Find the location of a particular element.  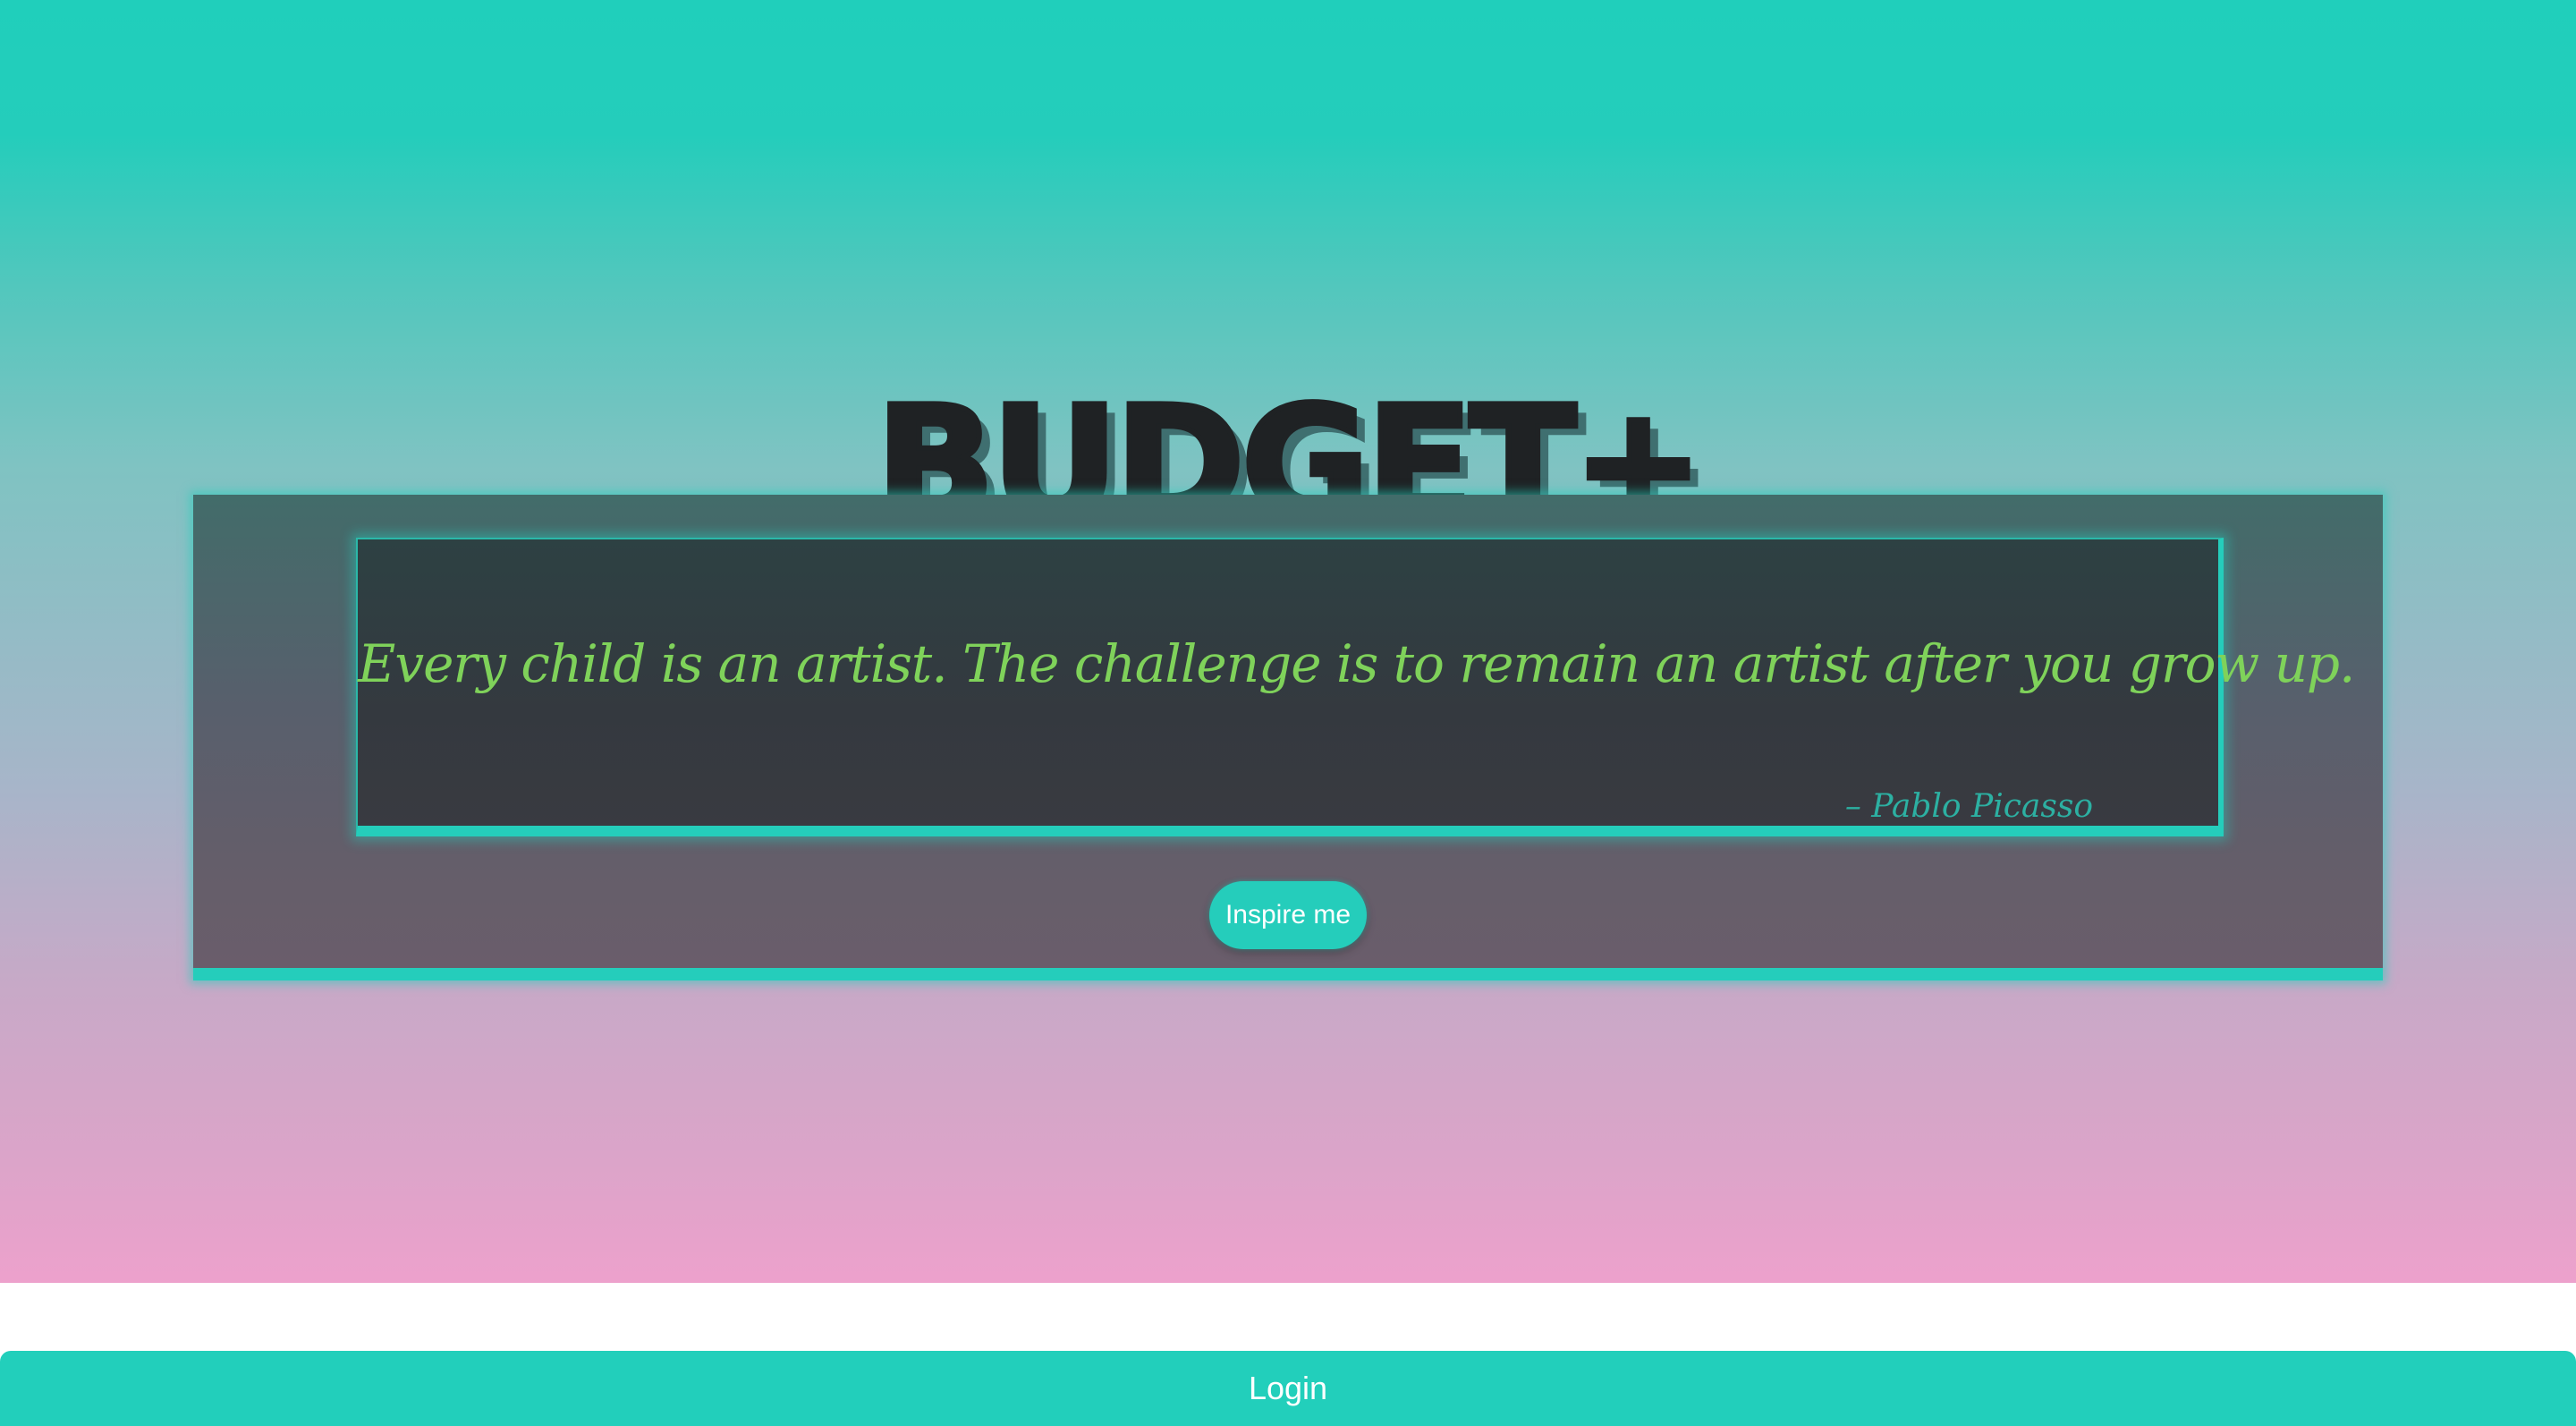

login-button: Login is located at coordinates (1288, 1389).